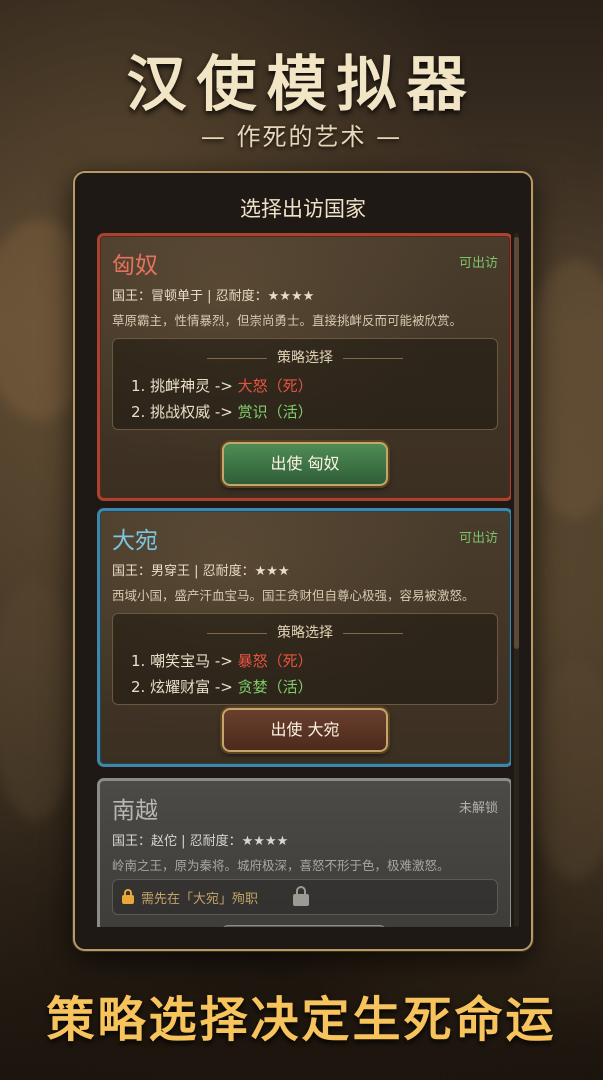  I want to click on option-text: 1. 嘲笑宝马 ->, so click(184, 661).